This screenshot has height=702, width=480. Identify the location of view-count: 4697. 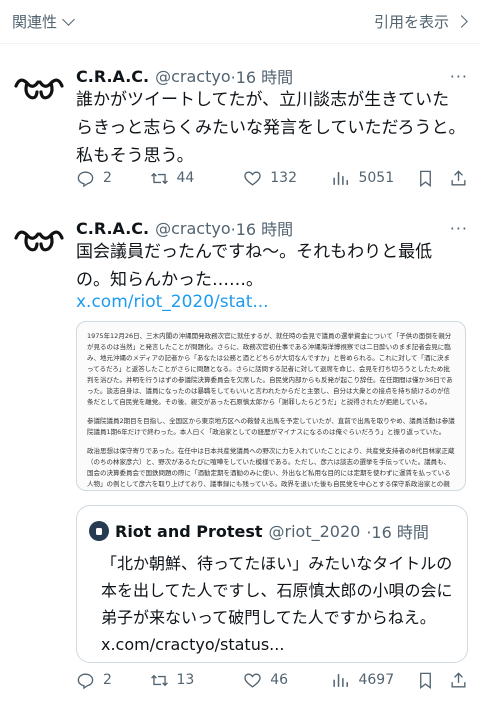
(376, 680).